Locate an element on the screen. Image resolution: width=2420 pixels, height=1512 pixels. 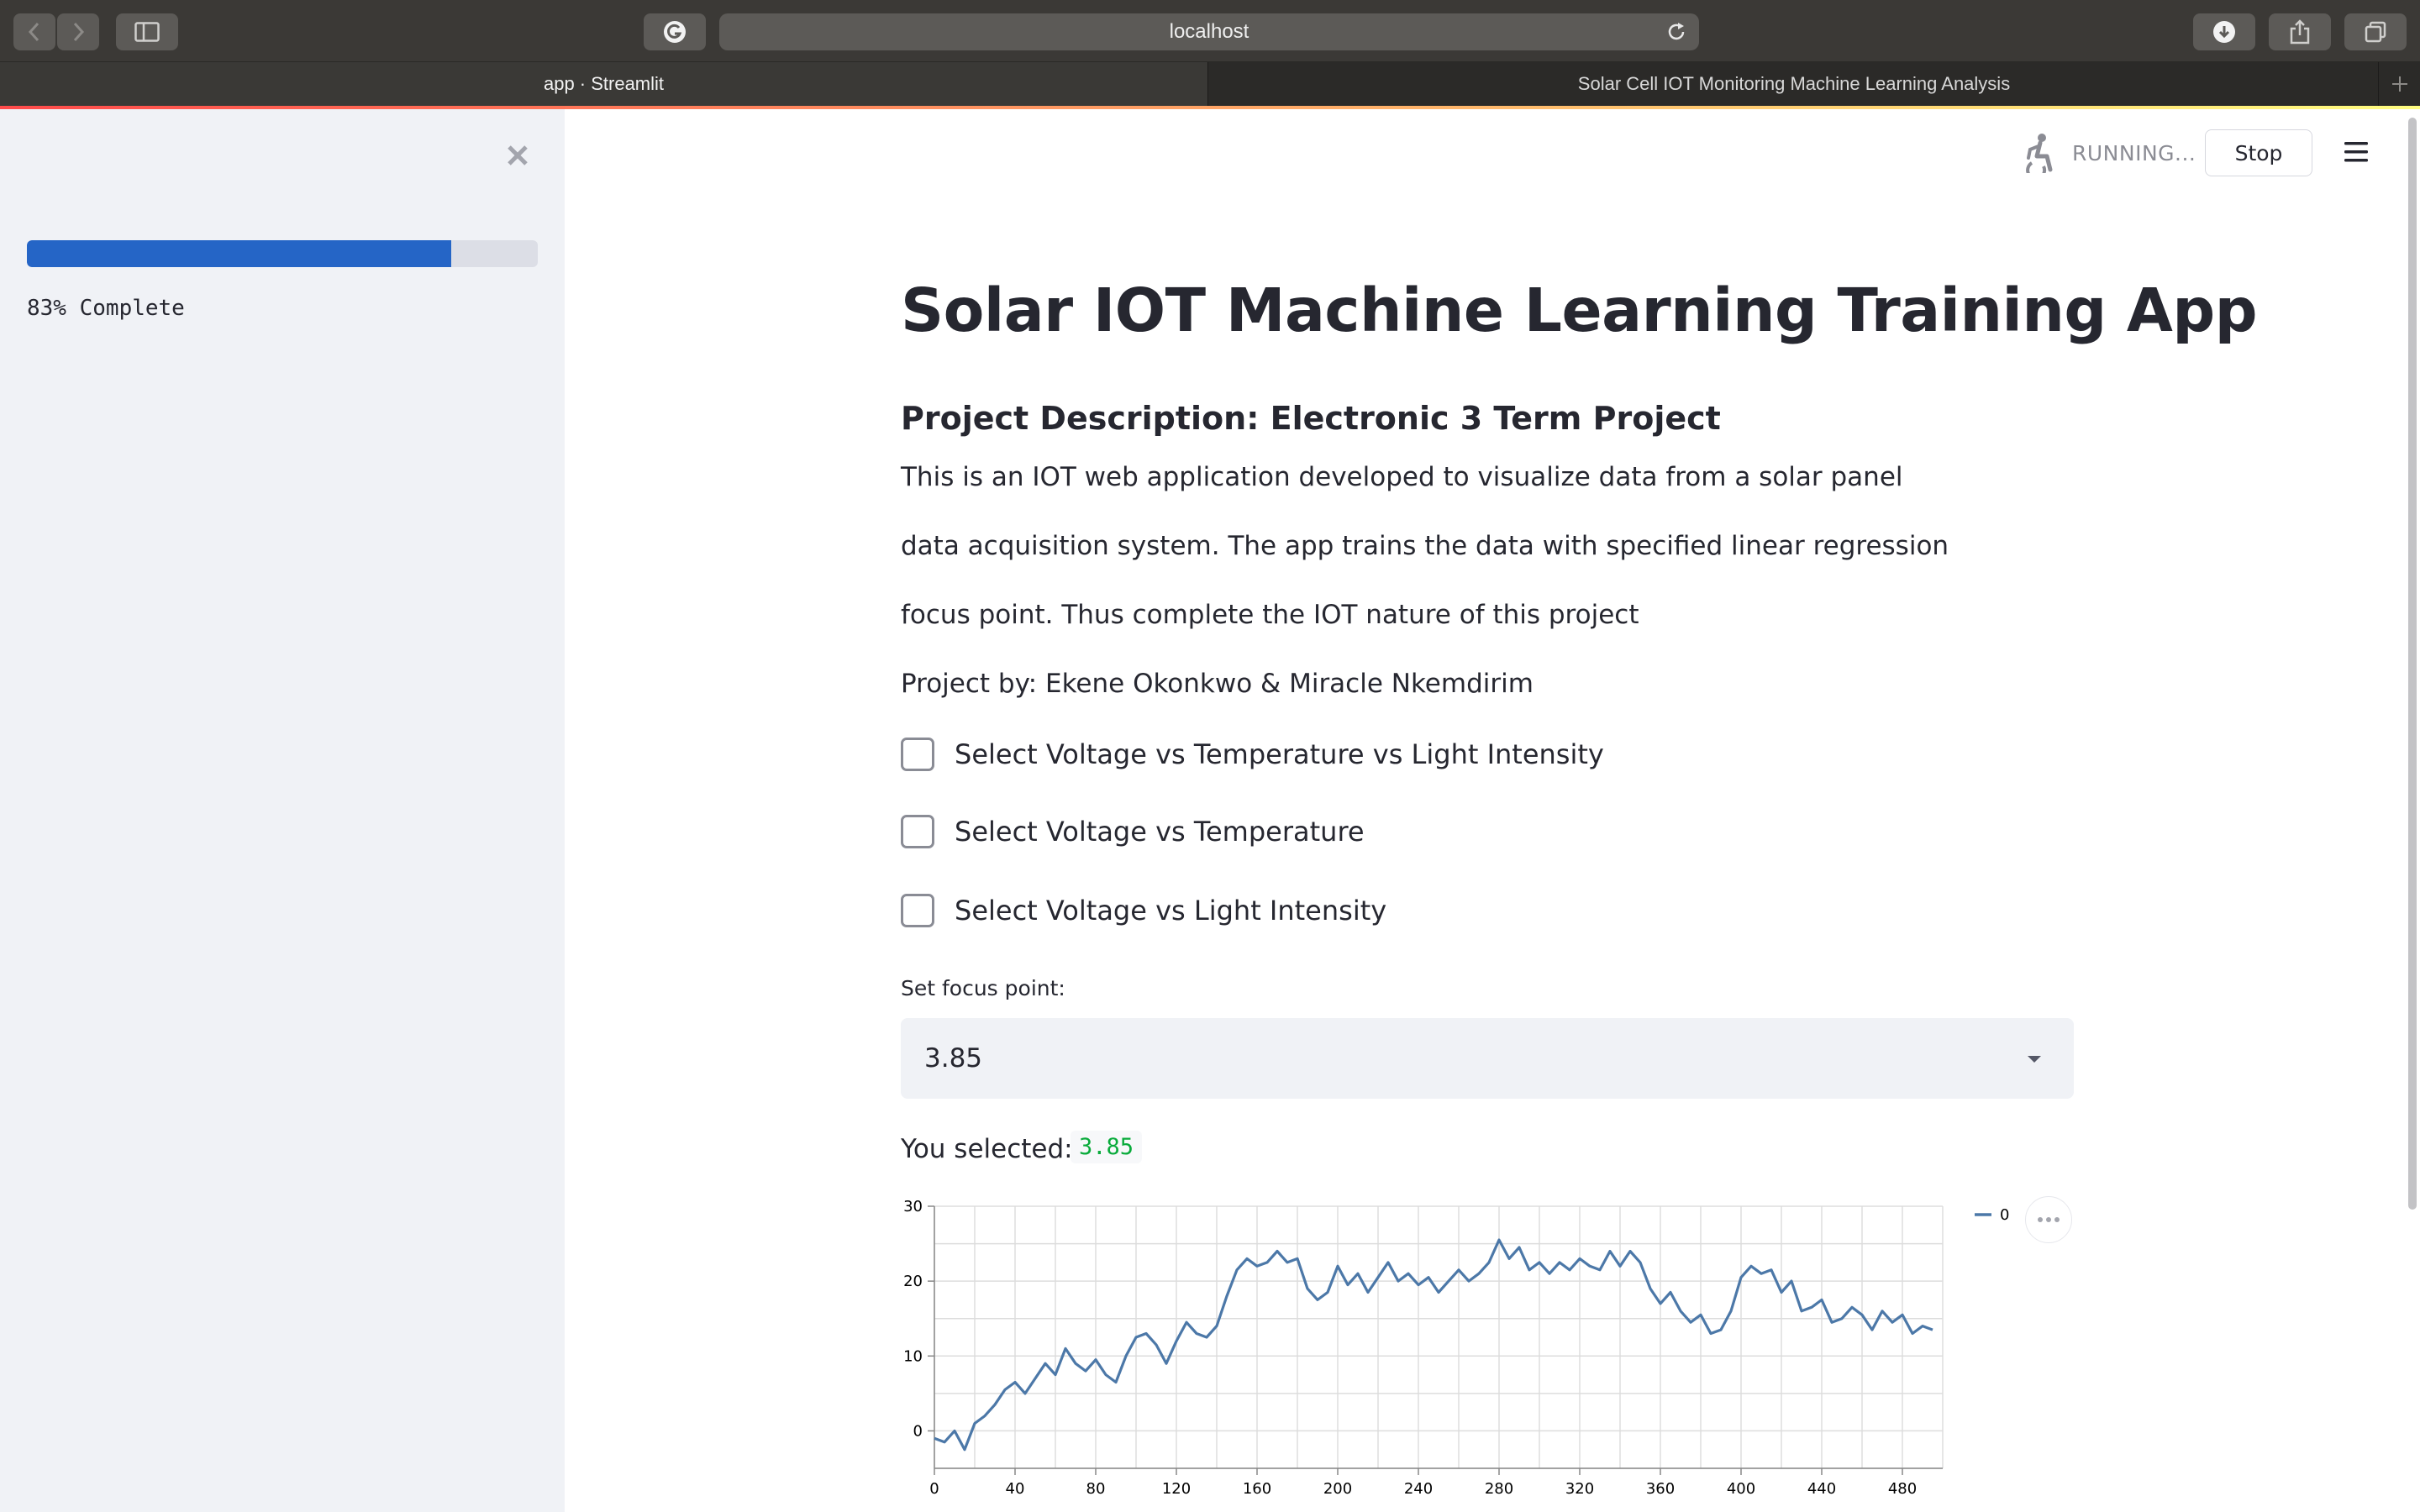
chart-axes is located at coordinates (1438, 1337).